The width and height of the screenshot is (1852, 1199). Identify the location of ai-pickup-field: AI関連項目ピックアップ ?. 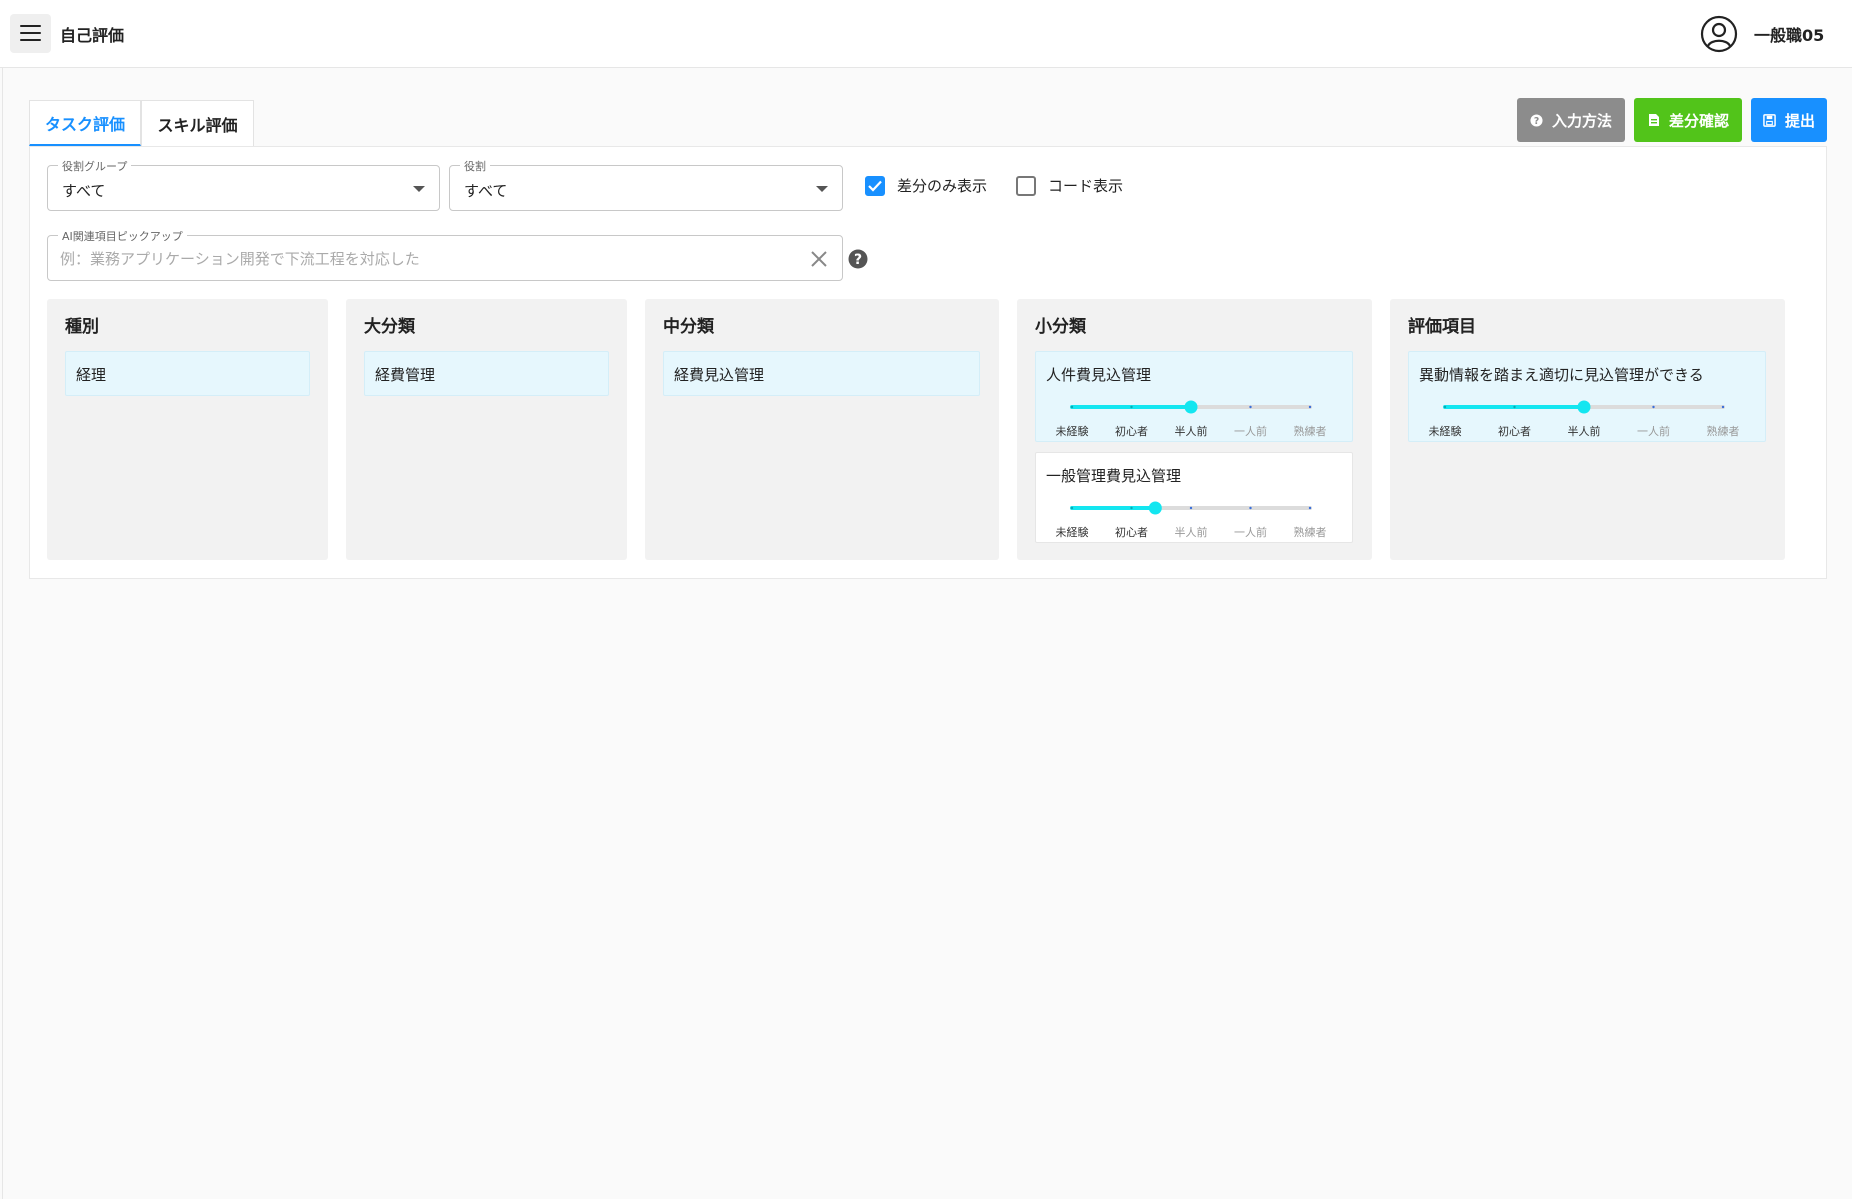
(457, 254).